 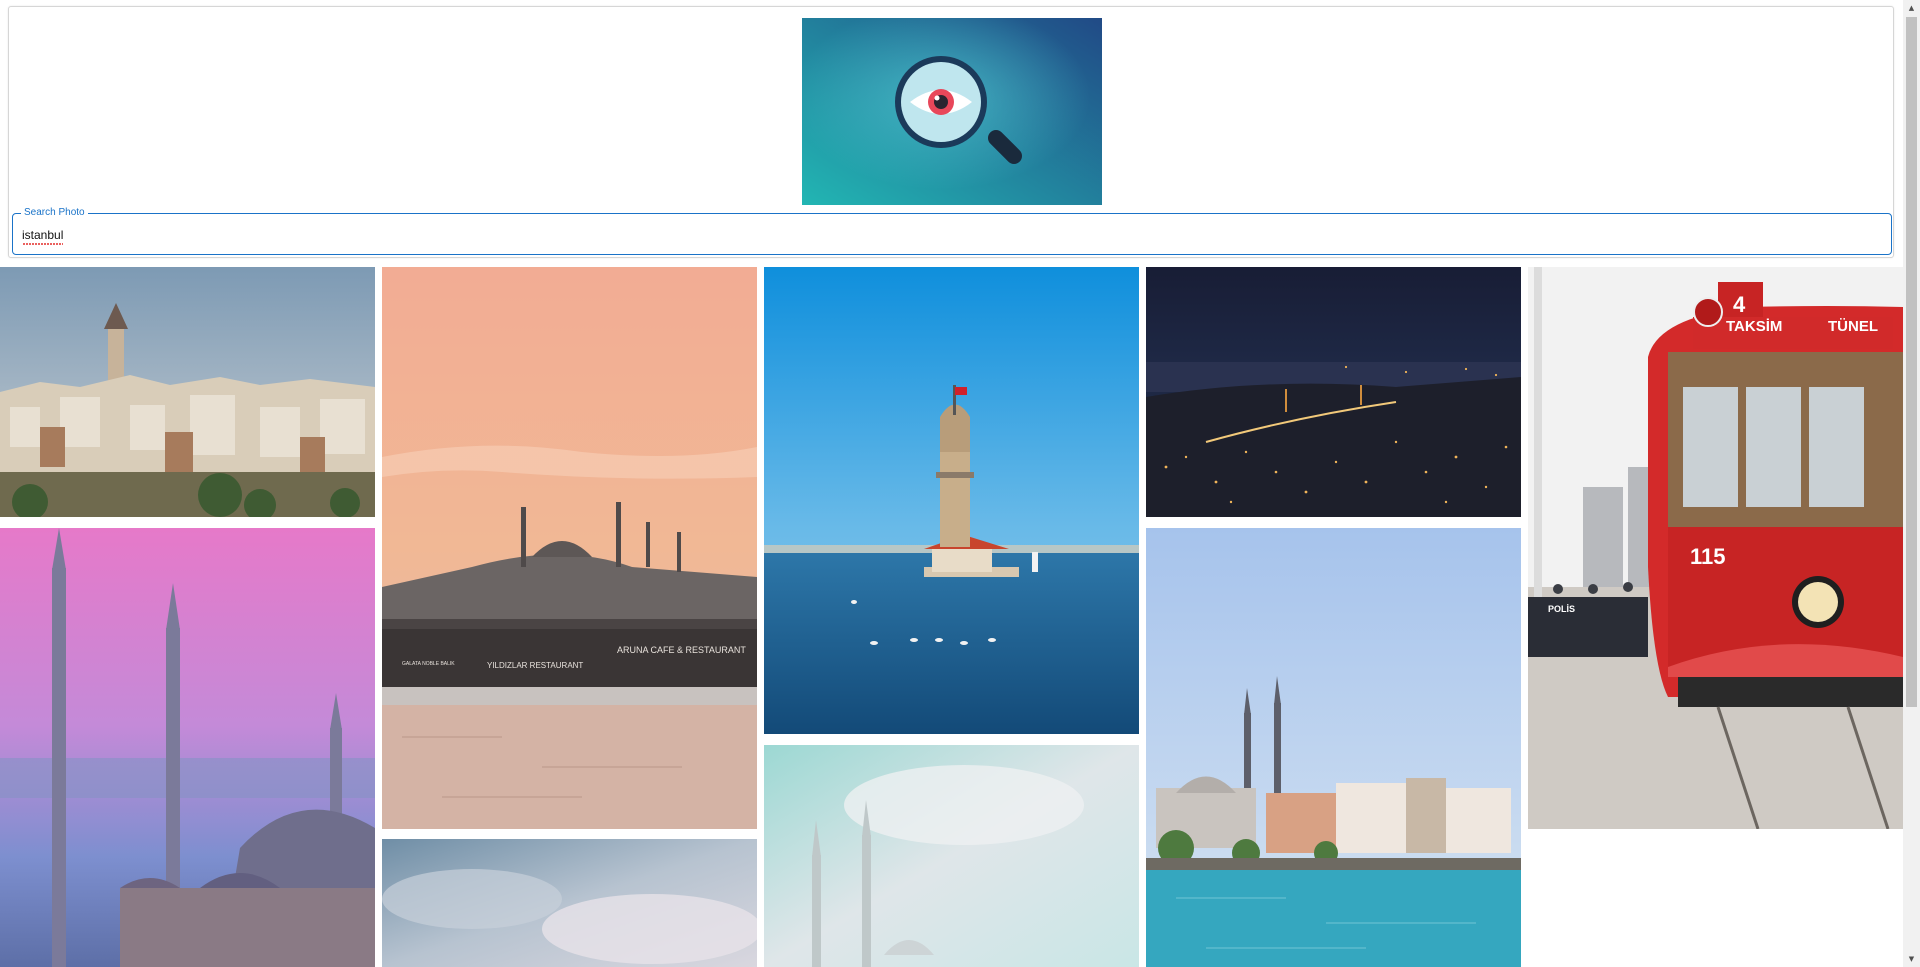 I want to click on svg-text: POLİS, so click(x=1561, y=609).